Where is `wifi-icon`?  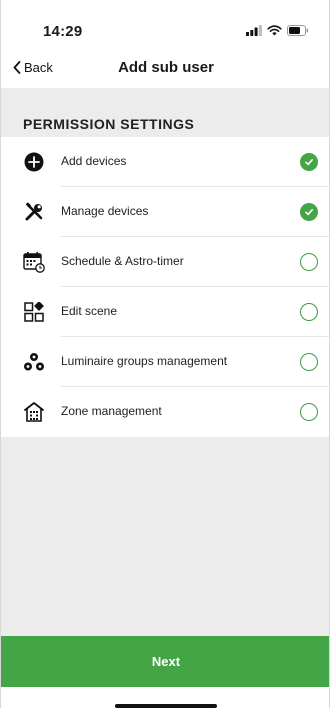 wifi-icon is located at coordinates (274, 29).